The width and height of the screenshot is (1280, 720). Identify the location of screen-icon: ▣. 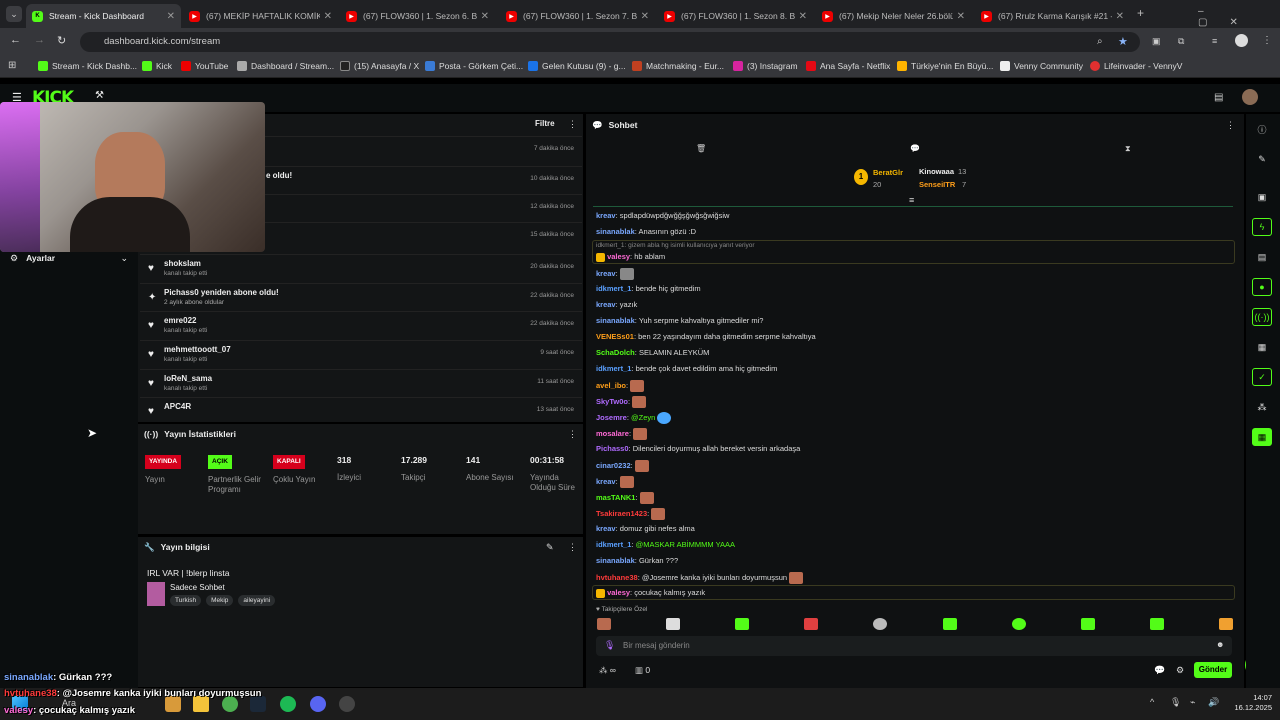
(1262, 197).